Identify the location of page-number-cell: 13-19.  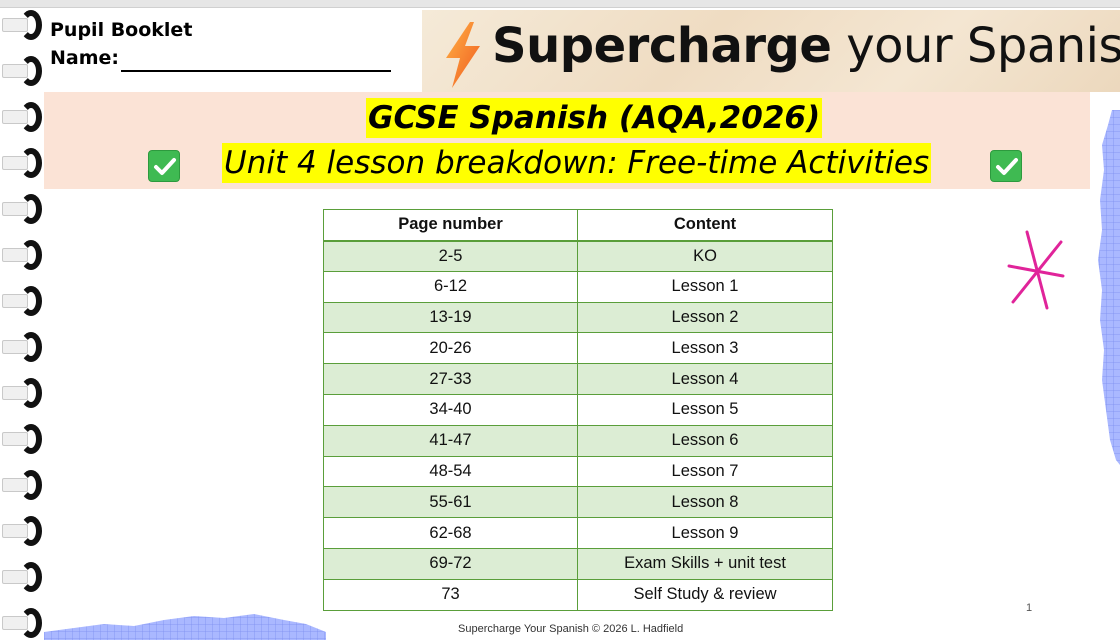
(450, 317).